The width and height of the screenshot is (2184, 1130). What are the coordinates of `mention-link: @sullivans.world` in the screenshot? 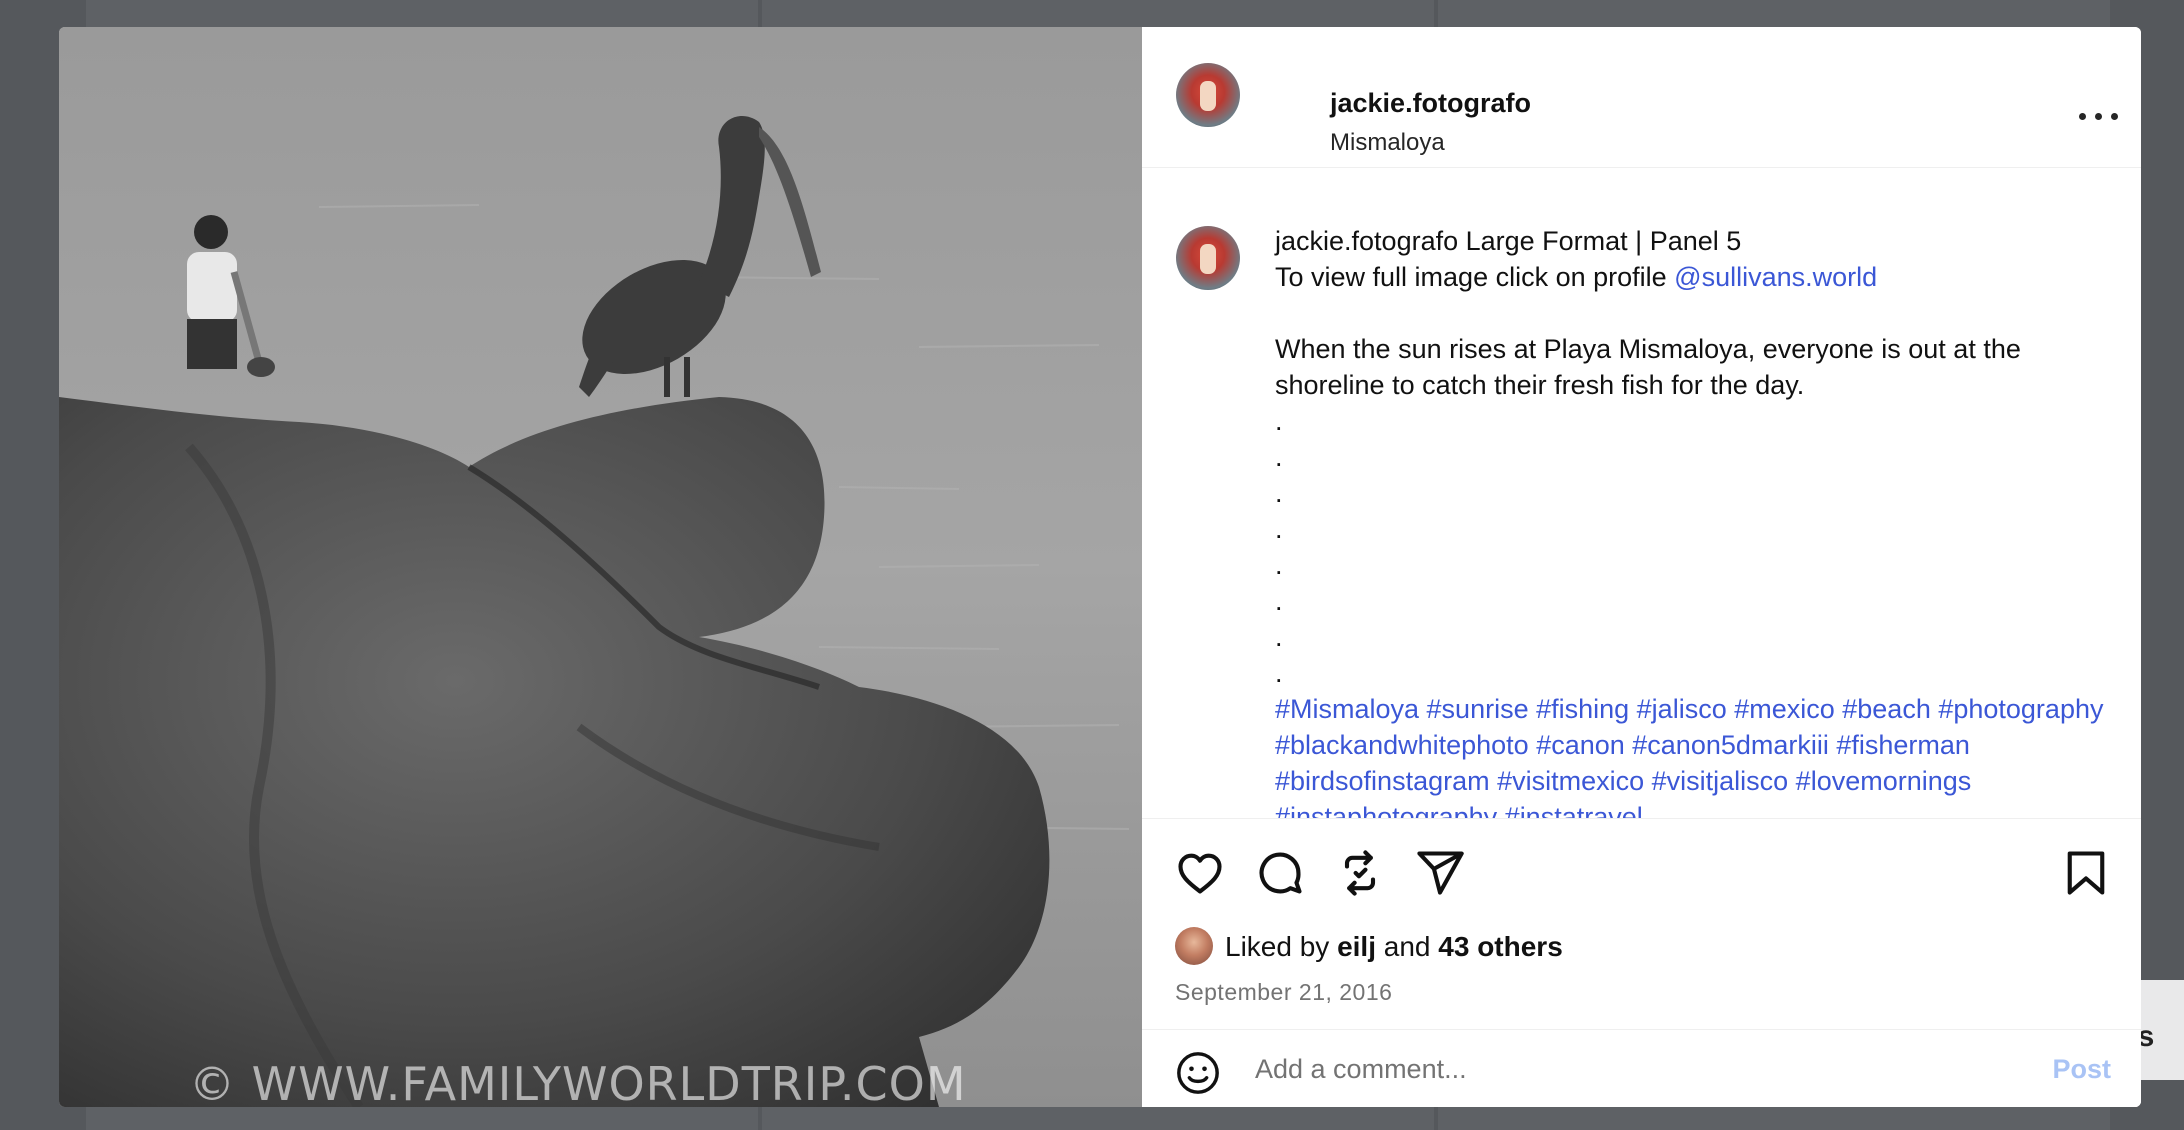 It's located at (1775, 277).